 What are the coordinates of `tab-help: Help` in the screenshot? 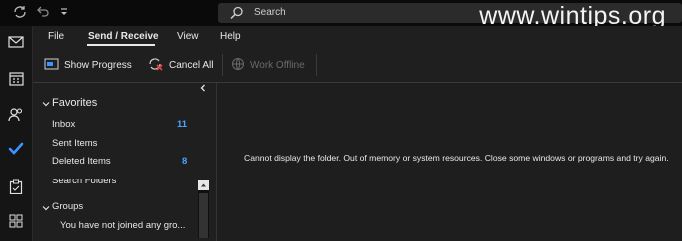 It's located at (230, 36).